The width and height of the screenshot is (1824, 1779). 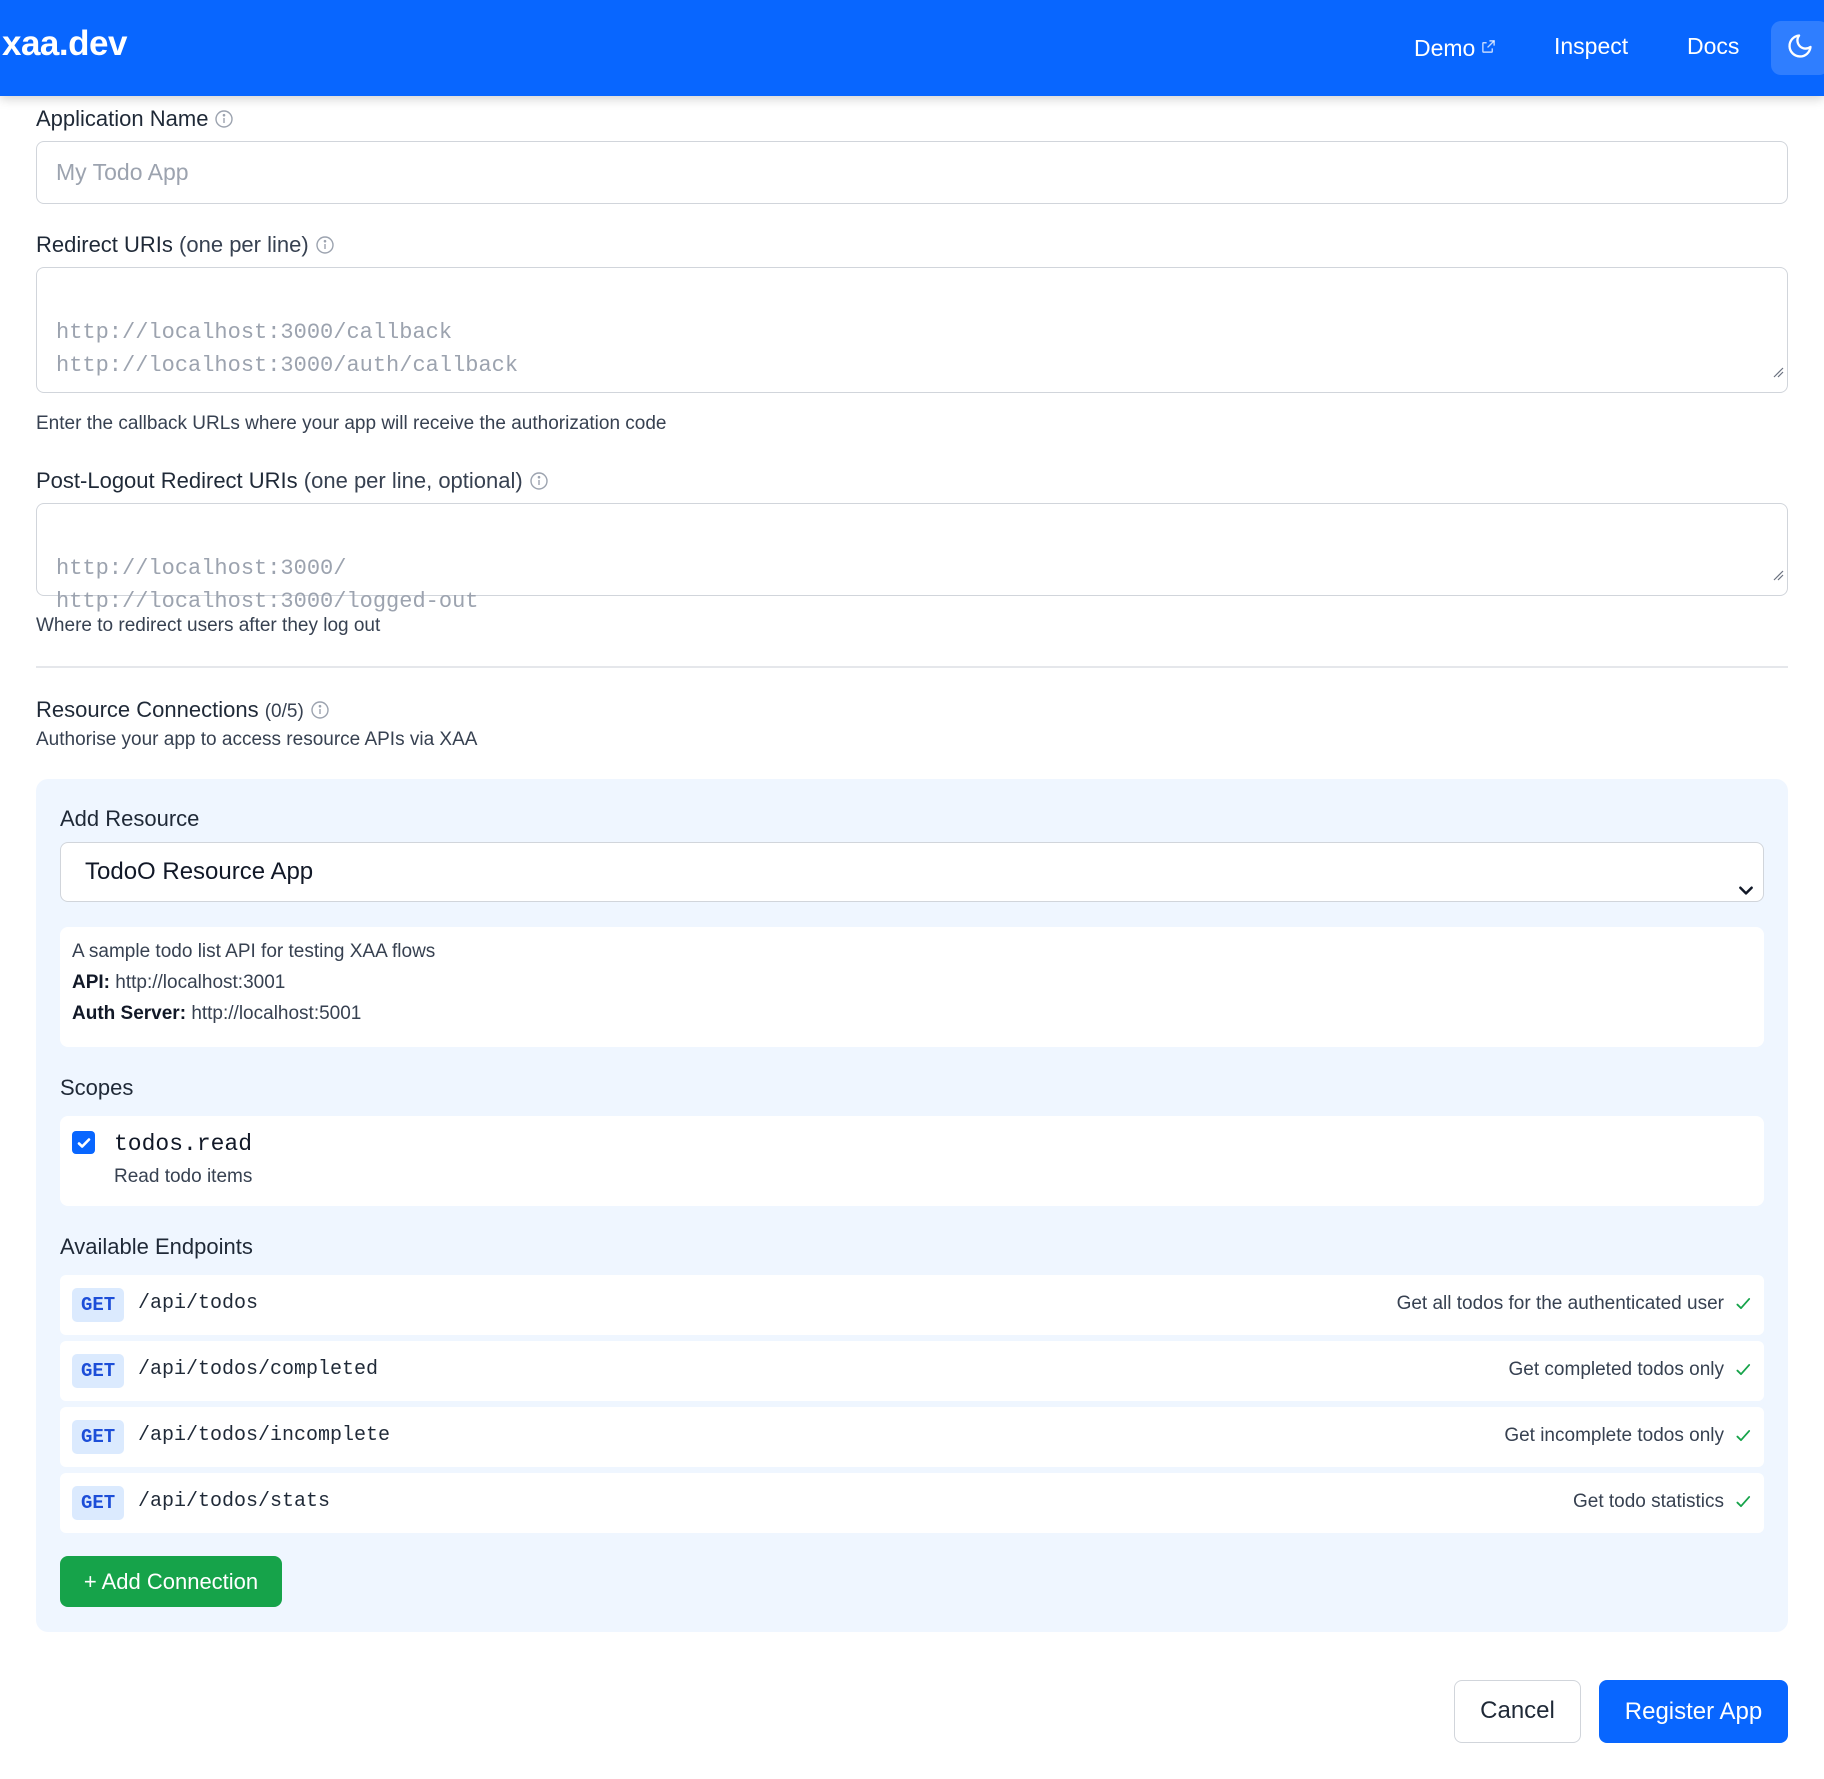 What do you see at coordinates (1693, 1711) in the screenshot?
I see `register-app-button: Register App` at bounding box center [1693, 1711].